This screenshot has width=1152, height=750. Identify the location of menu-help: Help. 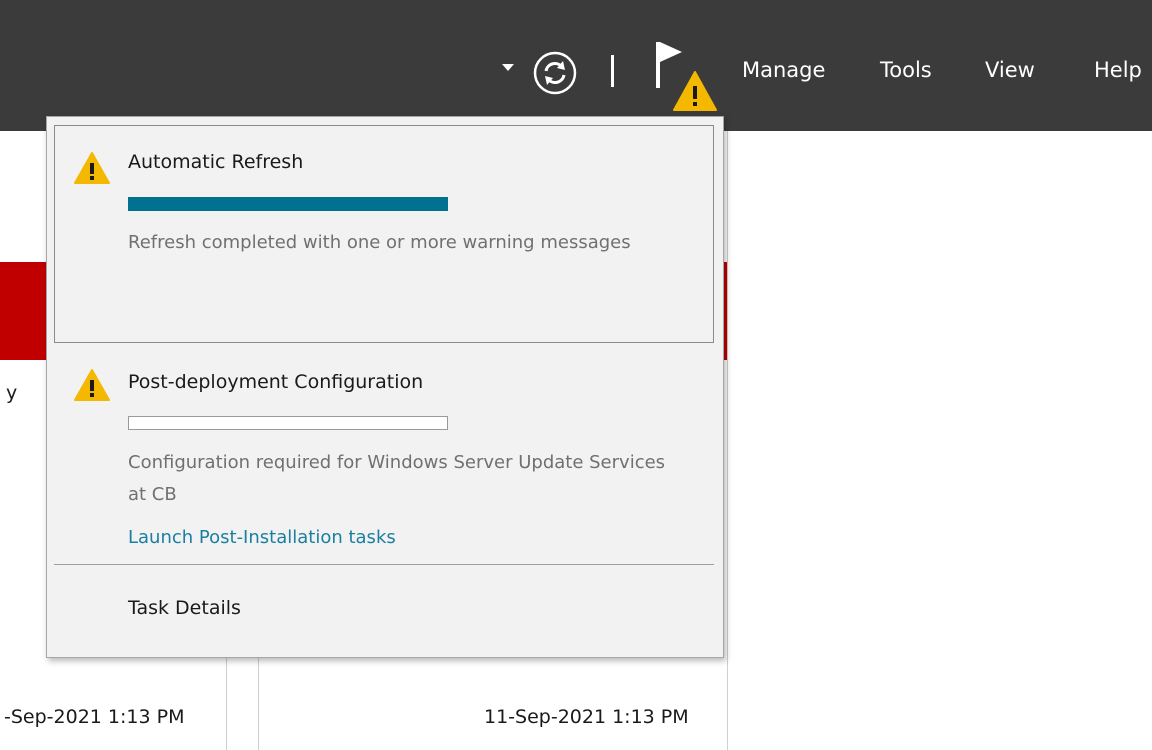
(1118, 70).